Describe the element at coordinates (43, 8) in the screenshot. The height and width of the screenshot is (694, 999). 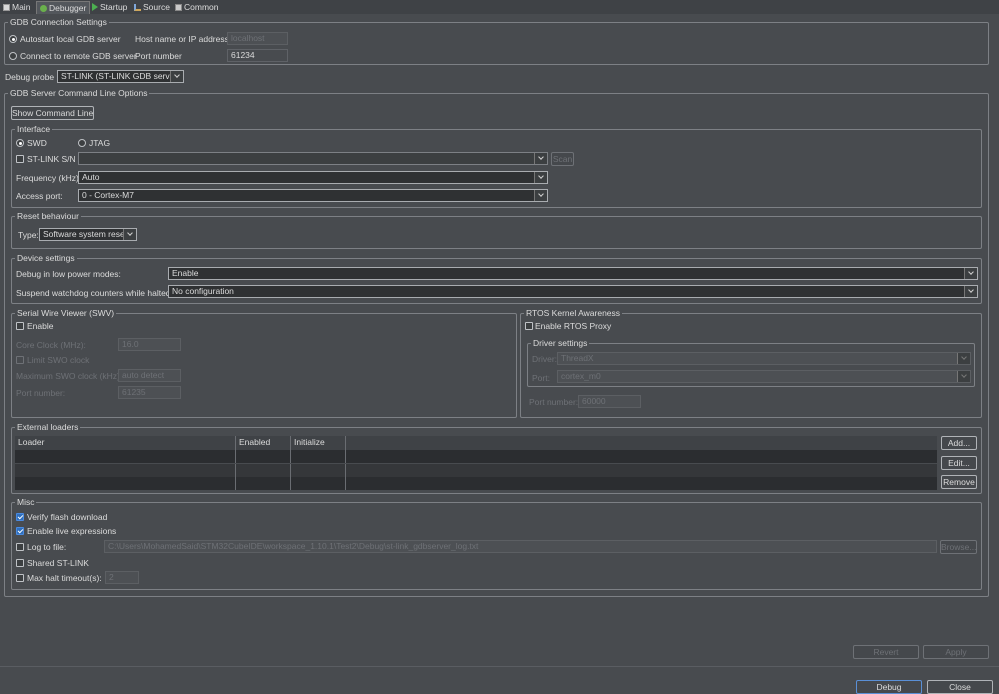
I see `bug-icon` at that location.